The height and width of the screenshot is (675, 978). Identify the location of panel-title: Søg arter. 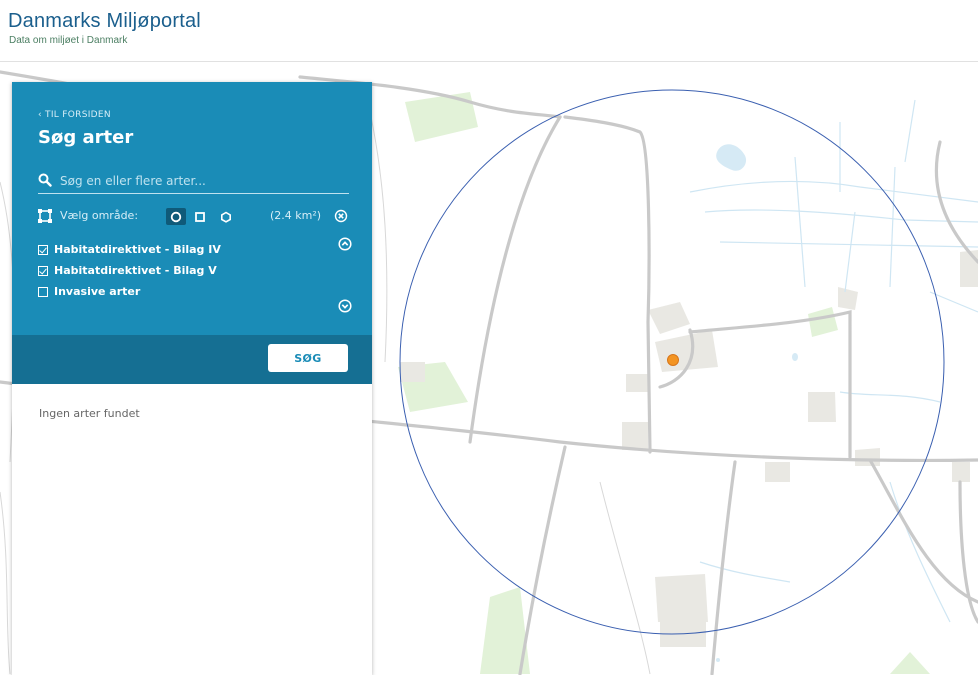
(86, 137).